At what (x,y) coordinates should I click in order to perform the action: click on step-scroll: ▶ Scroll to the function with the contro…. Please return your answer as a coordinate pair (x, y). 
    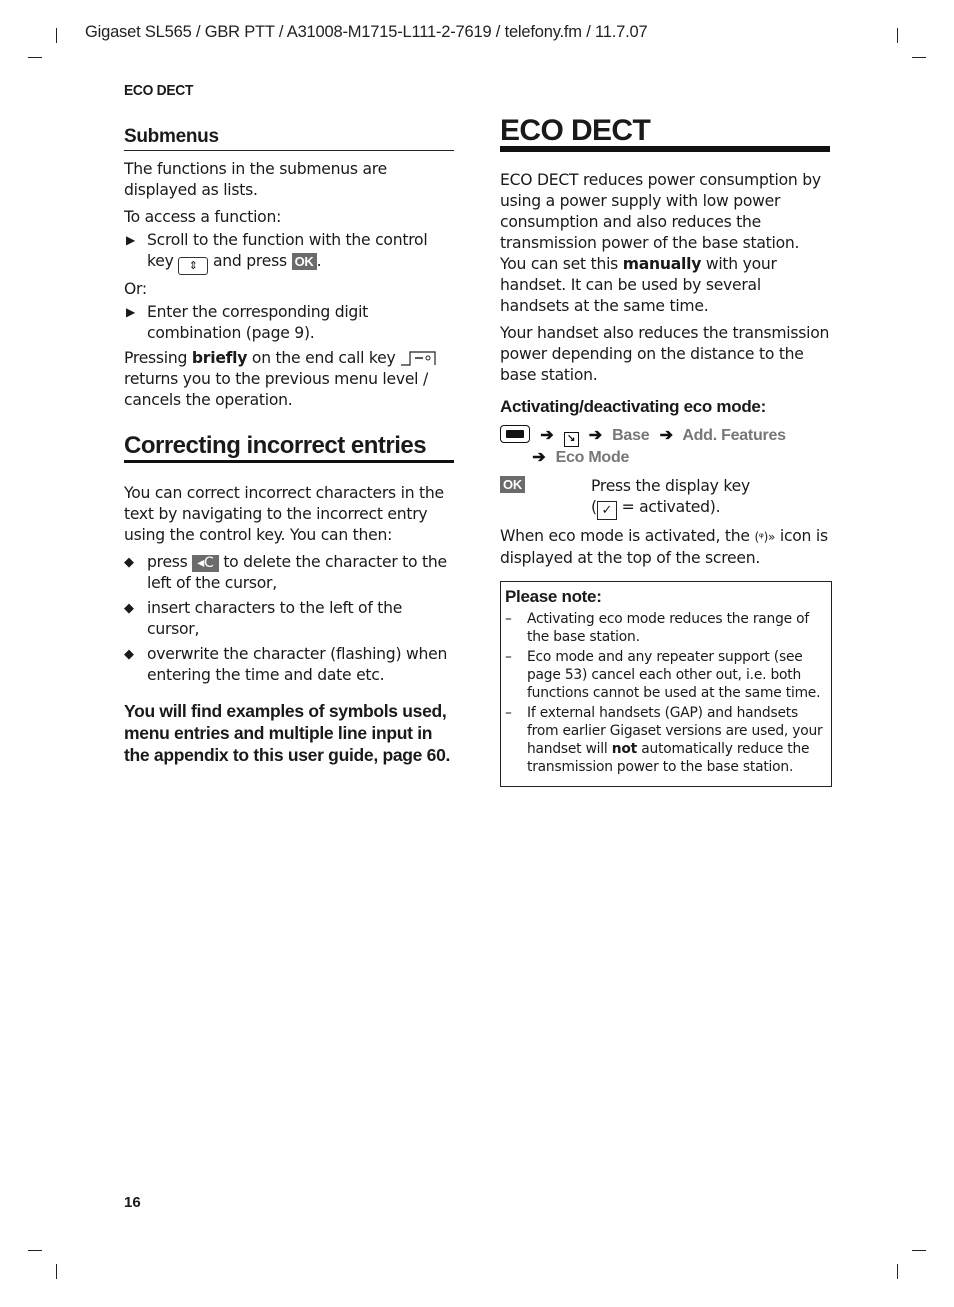
    Looking at the image, I should click on (289, 252).